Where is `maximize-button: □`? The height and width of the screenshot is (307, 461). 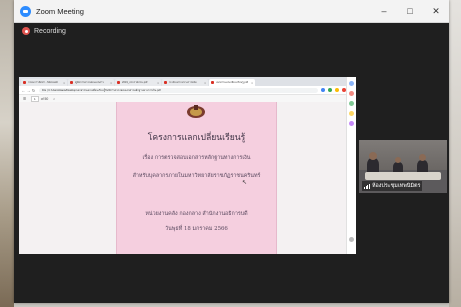 maximize-button: □ is located at coordinates (410, 11).